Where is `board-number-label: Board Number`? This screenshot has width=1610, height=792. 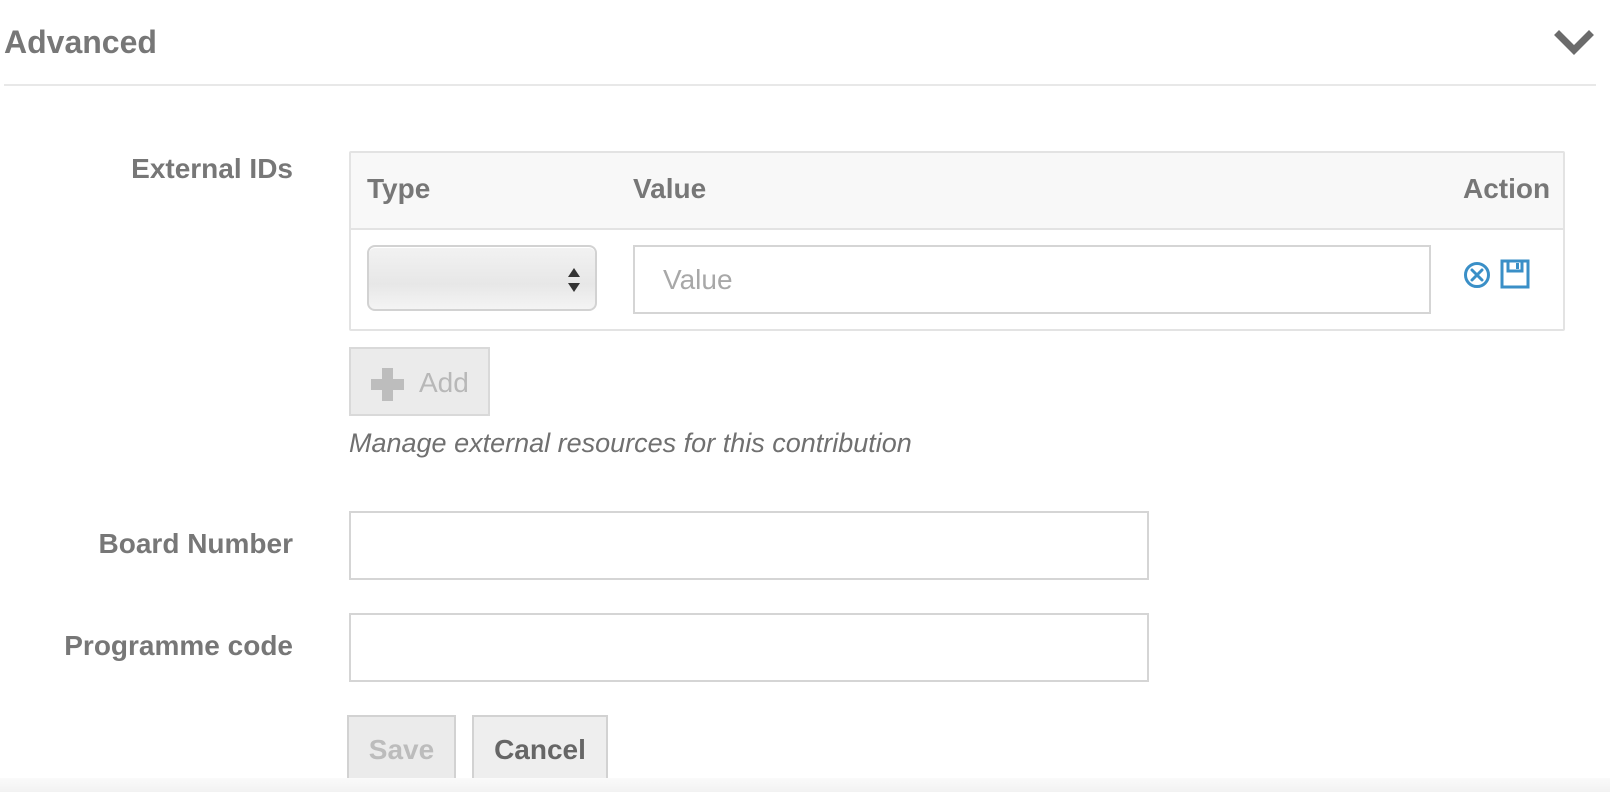
board-number-label: Board Number is located at coordinates (195, 543).